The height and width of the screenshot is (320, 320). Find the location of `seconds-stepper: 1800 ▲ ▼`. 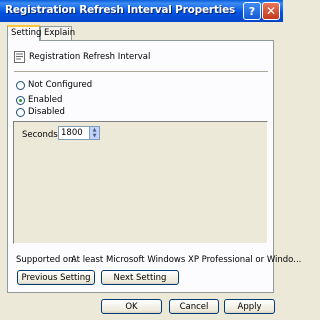

seconds-stepper: 1800 ▲ ▼ is located at coordinates (79, 133).